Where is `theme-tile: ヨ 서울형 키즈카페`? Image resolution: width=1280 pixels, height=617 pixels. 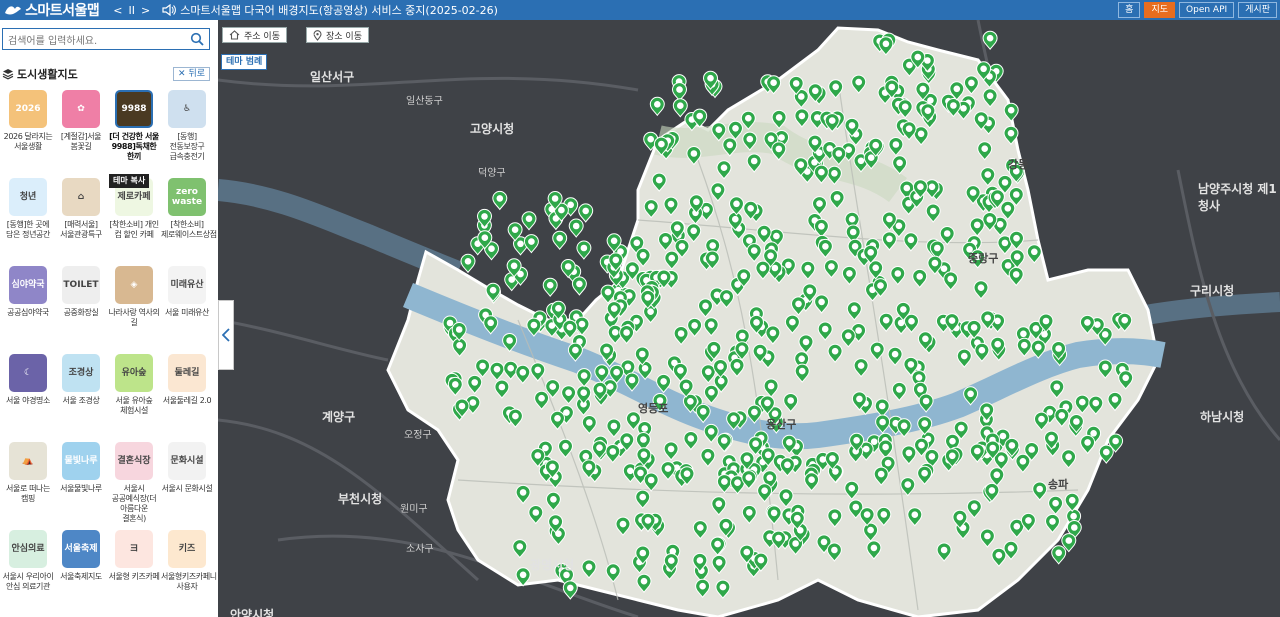
theme-tile: ヨ 서울형 키즈카페 is located at coordinates (134, 573).